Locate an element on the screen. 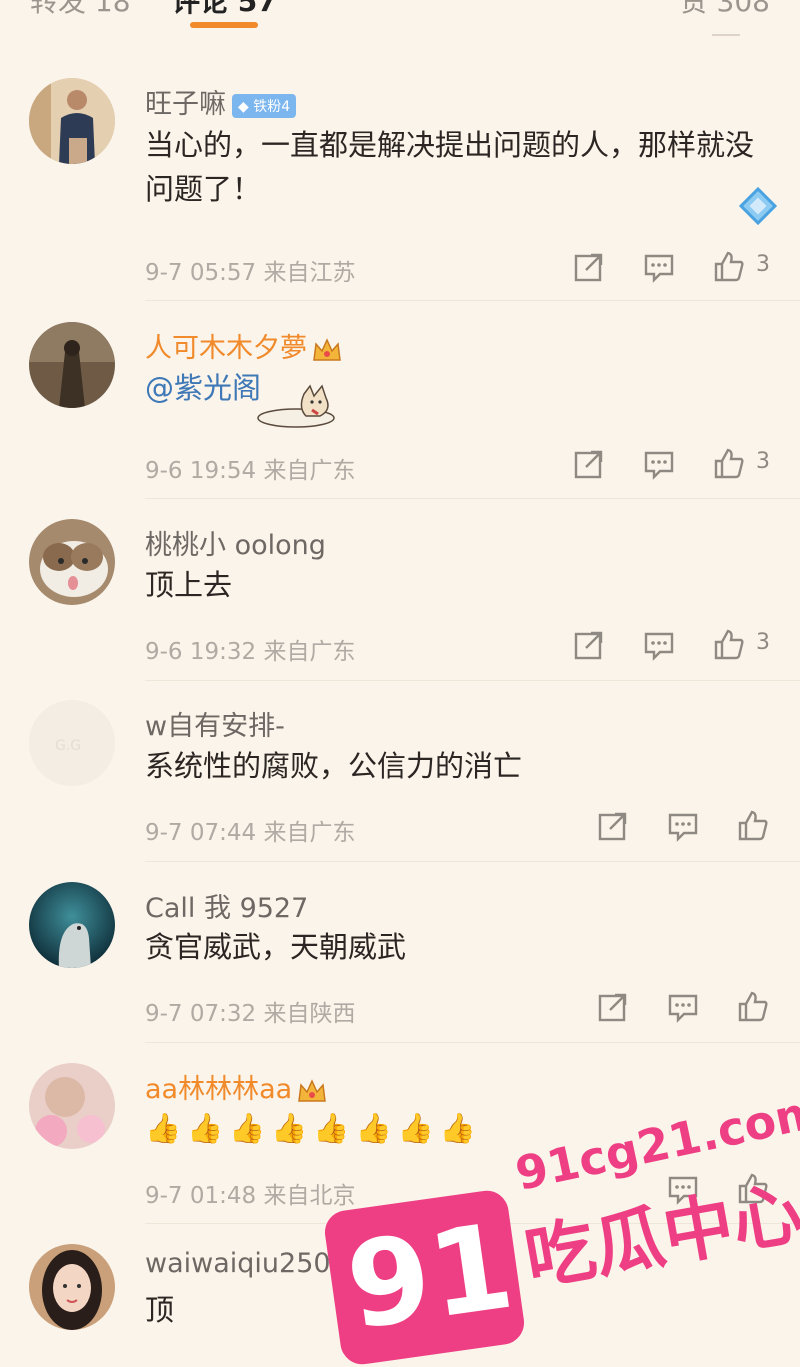 The width and height of the screenshot is (800, 1367). watermark: 91 91cg21.com 吃瓜中心 is located at coordinates (559, 1225).